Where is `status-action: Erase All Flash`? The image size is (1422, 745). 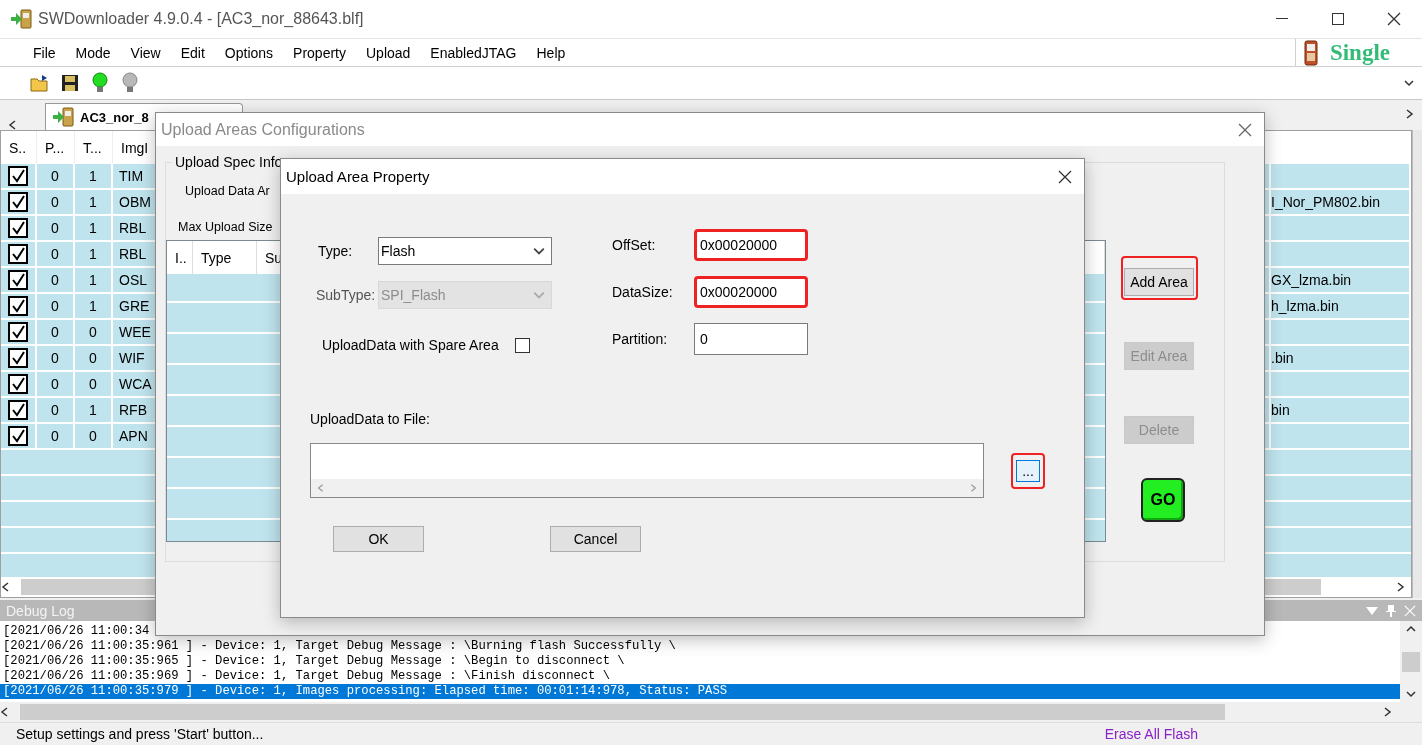
status-action: Erase All Flash is located at coordinates (1151, 734).